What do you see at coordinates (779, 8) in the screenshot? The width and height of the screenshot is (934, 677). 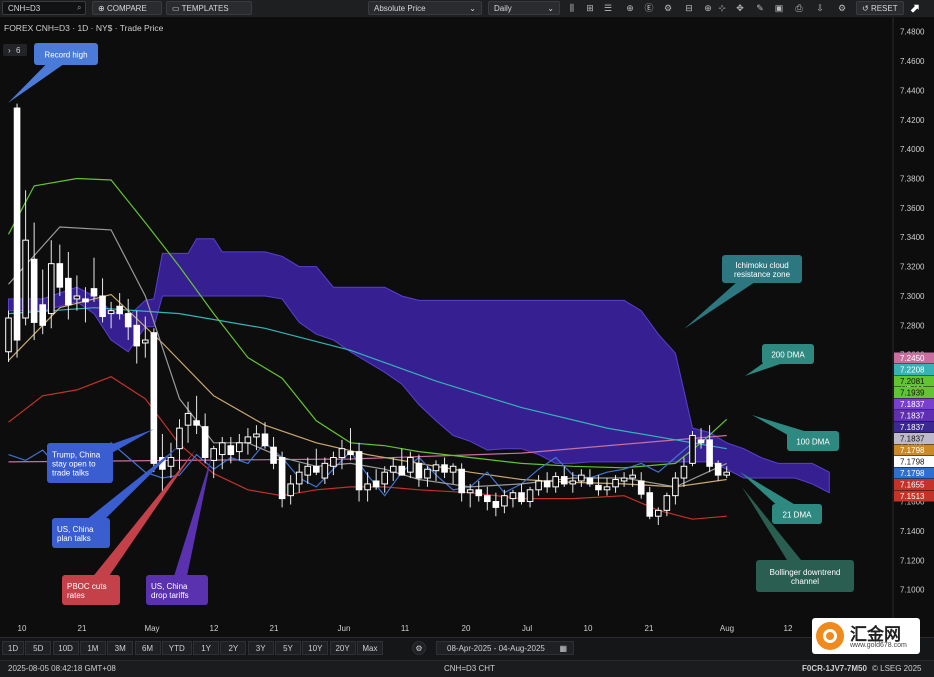 I see `image-icon: ▣` at bounding box center [779, 8].